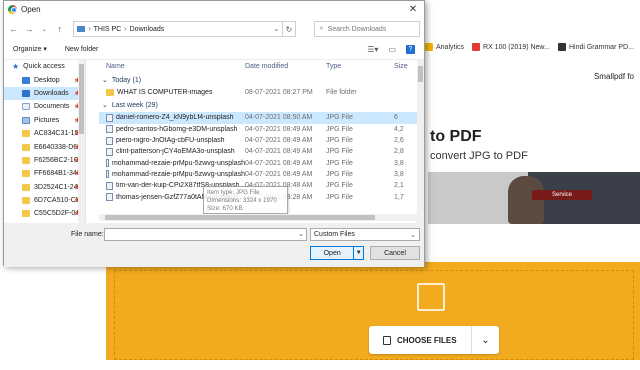 The height and width of the screenshot is (370, 640). Describe the element at coordinates (413, 9) in the screenshot. I see `close-icon: ✕` at that location.